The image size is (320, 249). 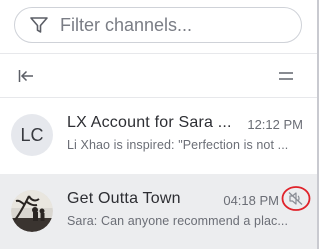 What do you see at coordinates (26, 76) in the screenshot?
I see `collapse-left-icon` at bounding box center [26, 76].